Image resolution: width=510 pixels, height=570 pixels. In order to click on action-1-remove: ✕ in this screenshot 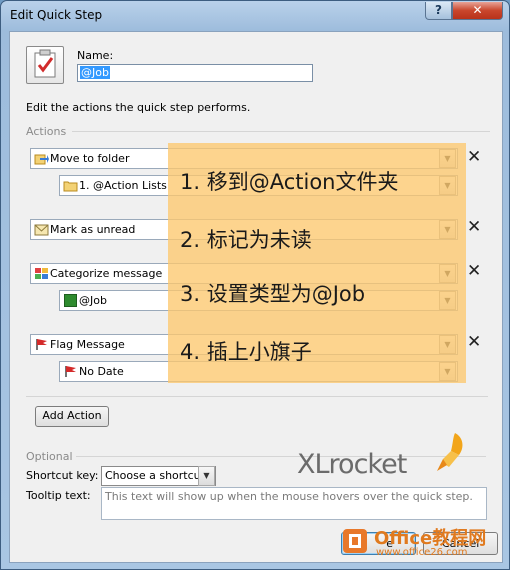, I will do `click(474, 157)`.